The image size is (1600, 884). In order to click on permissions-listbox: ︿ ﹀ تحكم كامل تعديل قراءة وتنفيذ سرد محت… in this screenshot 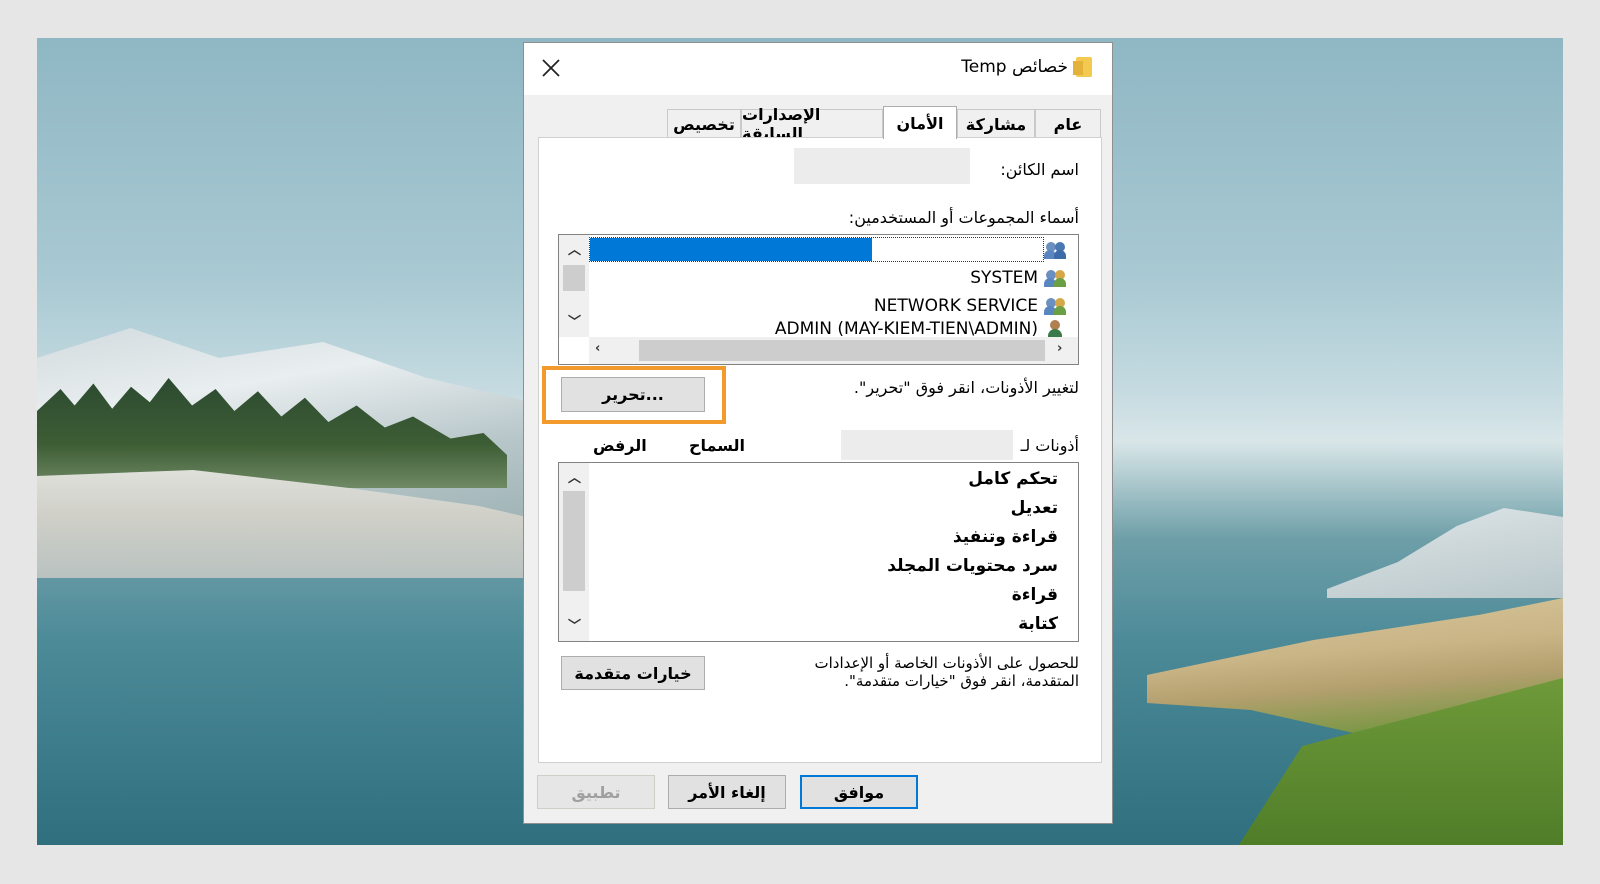, I will do `click(818, 552)`.